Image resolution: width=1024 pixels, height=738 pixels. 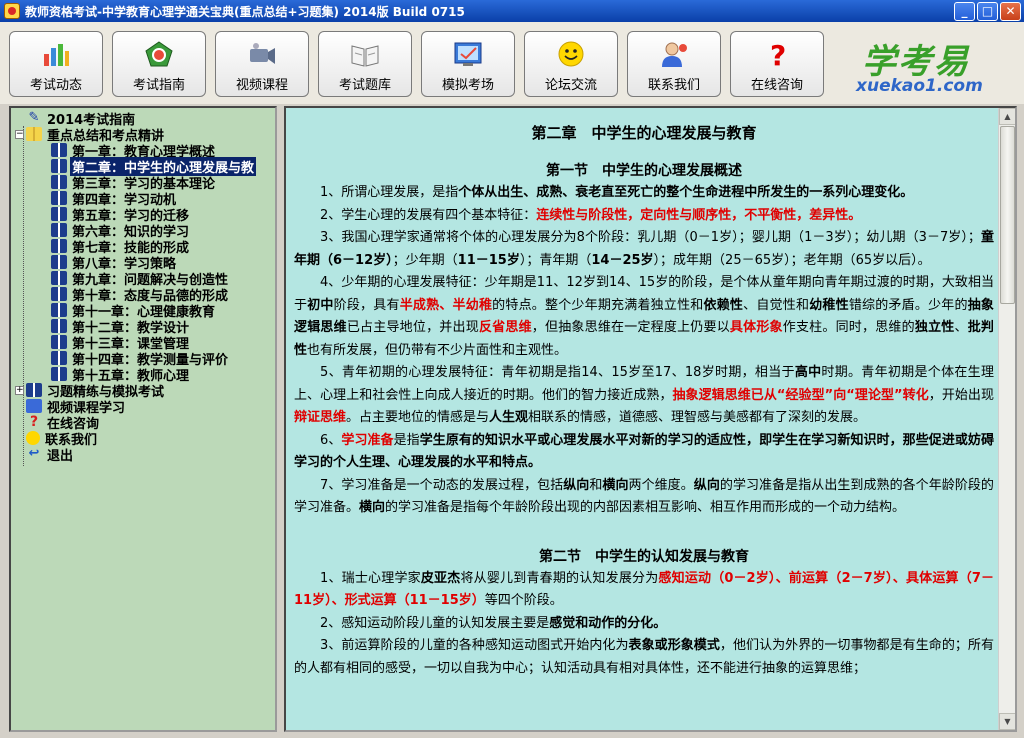 I want to click on text-run: ）；青年期（, so click(x=555, y=260).